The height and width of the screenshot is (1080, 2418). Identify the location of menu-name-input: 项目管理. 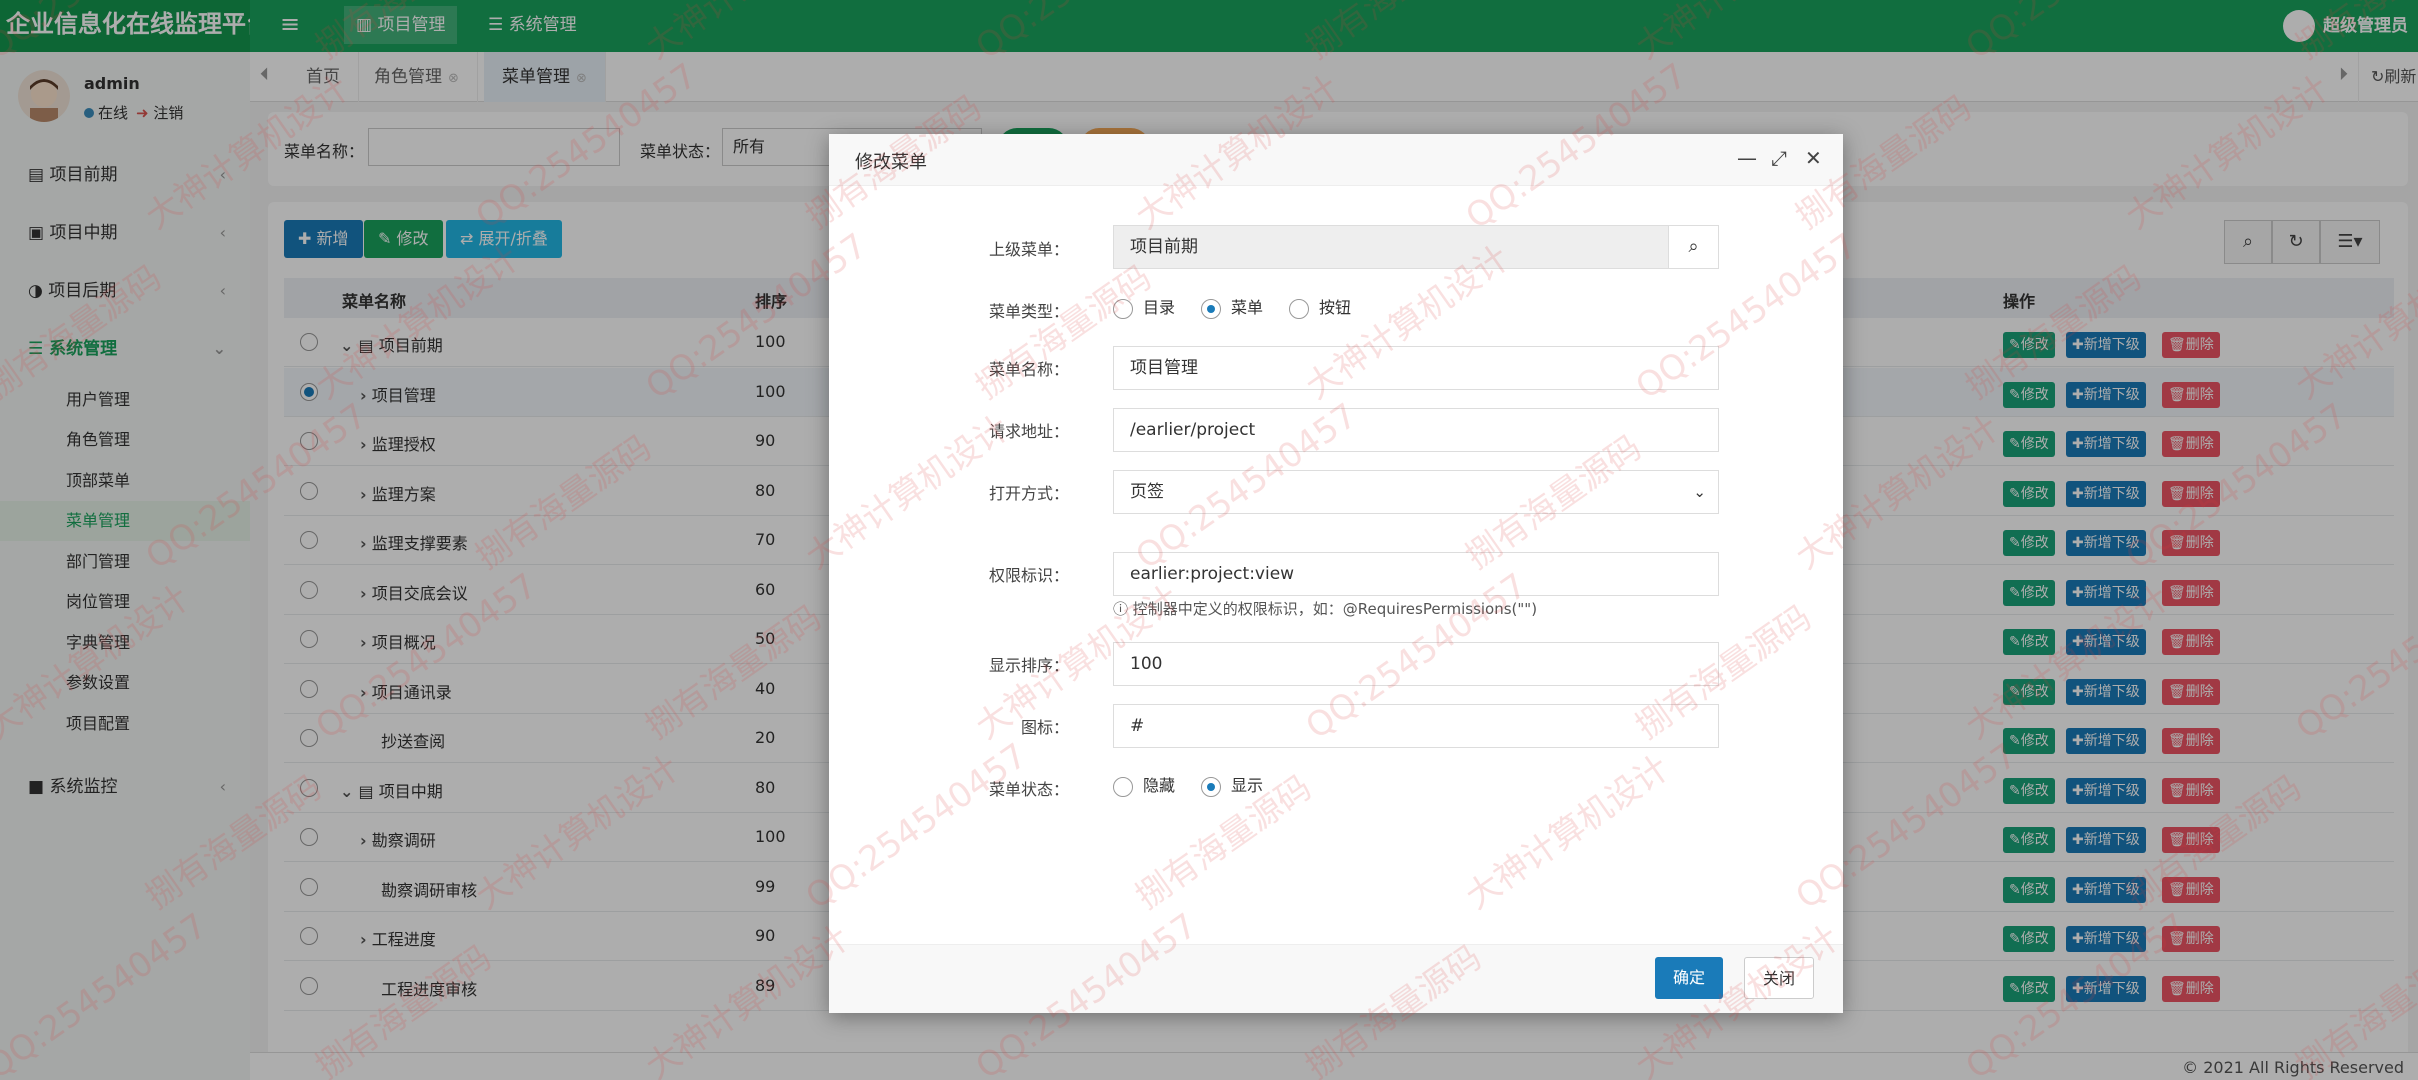
(1416, 368).